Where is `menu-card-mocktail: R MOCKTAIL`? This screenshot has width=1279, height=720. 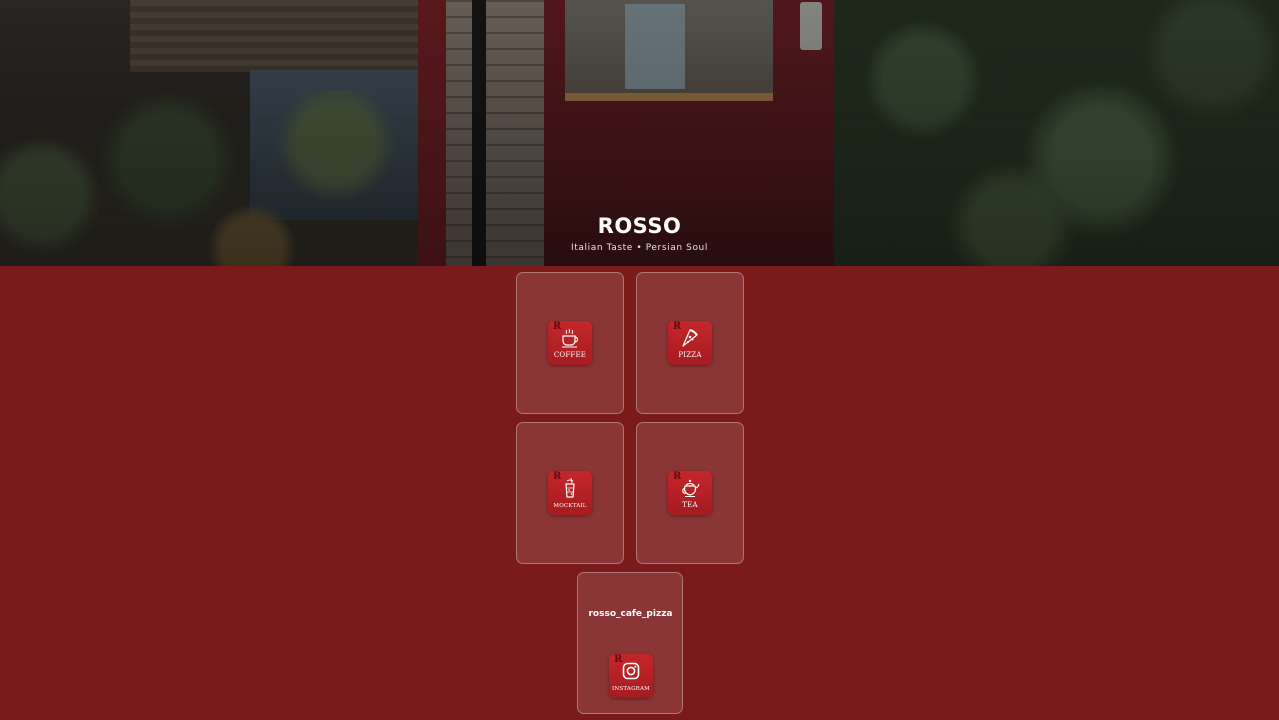
menu-card-mocktail: R MOCKTAIL is located at coordinates (570, 493).